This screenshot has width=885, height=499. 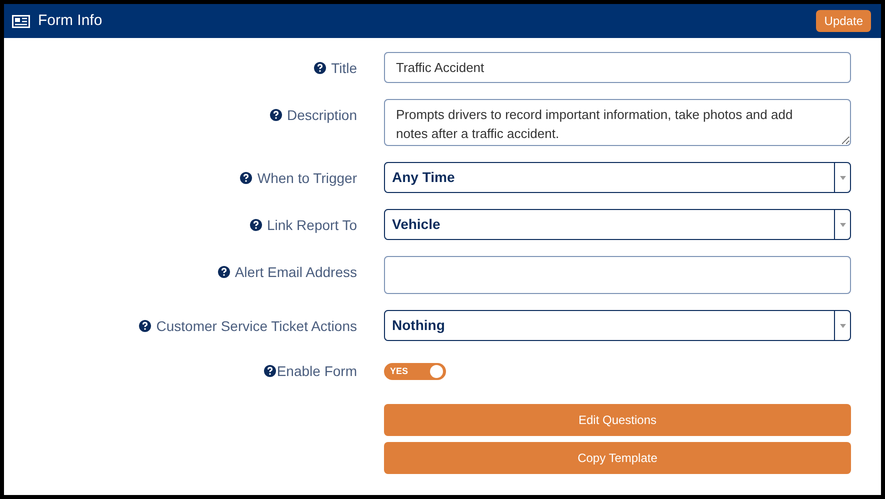 What do you see at coordinates (436, 371) in the screenshot?
I see `toggle-knob` at bounding box center [436, 371].